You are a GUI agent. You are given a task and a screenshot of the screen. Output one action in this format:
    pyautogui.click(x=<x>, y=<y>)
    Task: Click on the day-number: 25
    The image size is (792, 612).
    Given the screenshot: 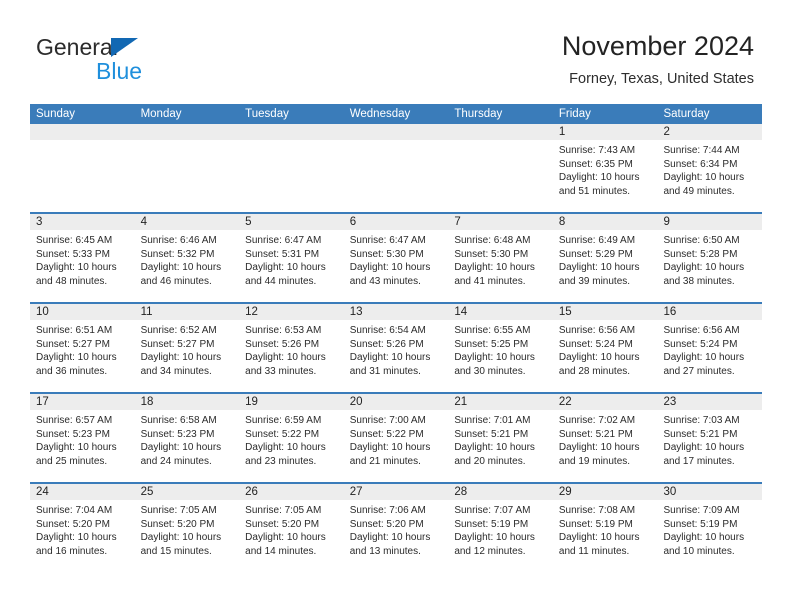 What is the action you would take?
    pyautogui.click(x=187, y=492)
    